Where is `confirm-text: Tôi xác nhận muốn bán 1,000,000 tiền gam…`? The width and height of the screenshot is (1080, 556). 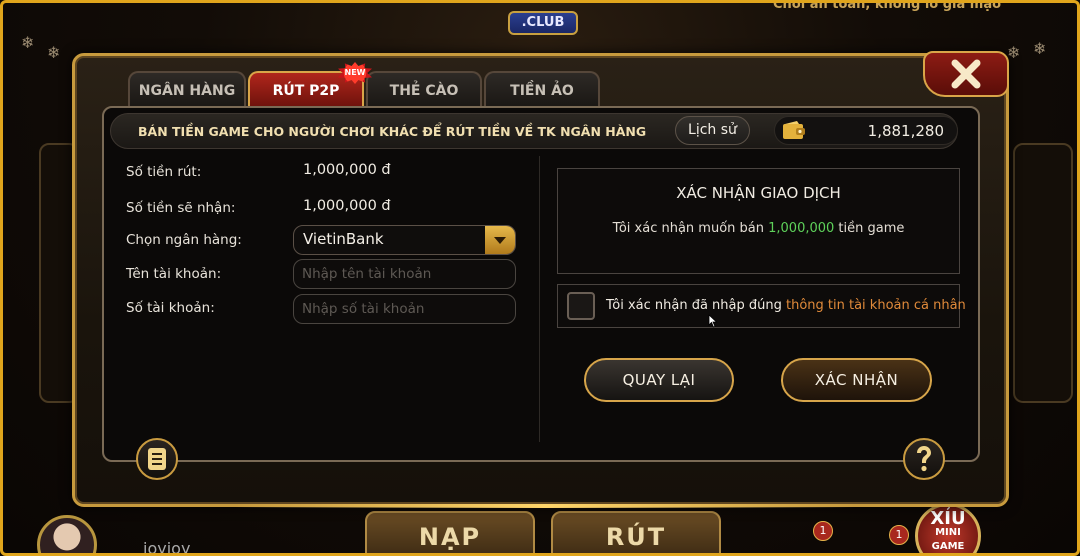
confirm-text: Tôi xác nhận muốn bán 1,000,000 tiền gam… is located at coordinates (758, 228).